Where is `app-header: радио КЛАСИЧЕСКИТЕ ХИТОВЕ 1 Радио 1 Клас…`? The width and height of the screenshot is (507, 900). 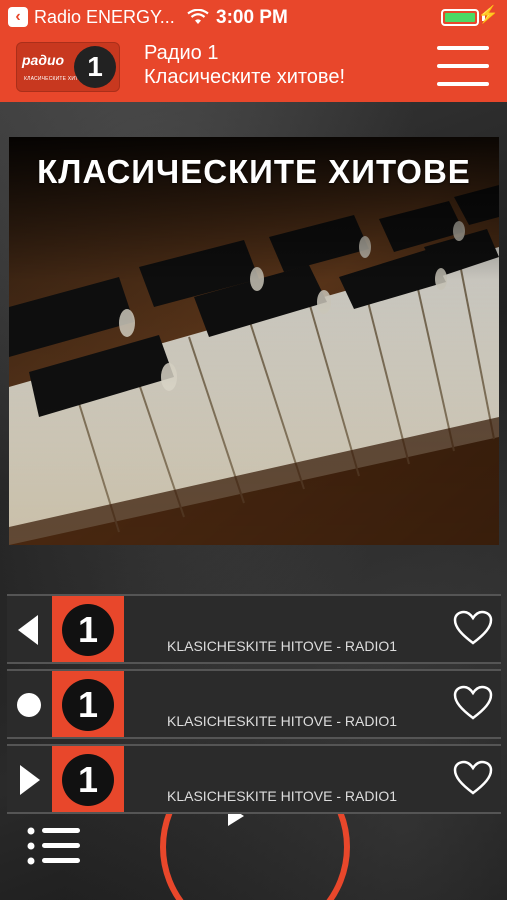 app-header: радио КЛАСИЧЕСКИТЕ ХИТОВЕ 1 Радио 1 Клас… is located at coordinates (253, 68).